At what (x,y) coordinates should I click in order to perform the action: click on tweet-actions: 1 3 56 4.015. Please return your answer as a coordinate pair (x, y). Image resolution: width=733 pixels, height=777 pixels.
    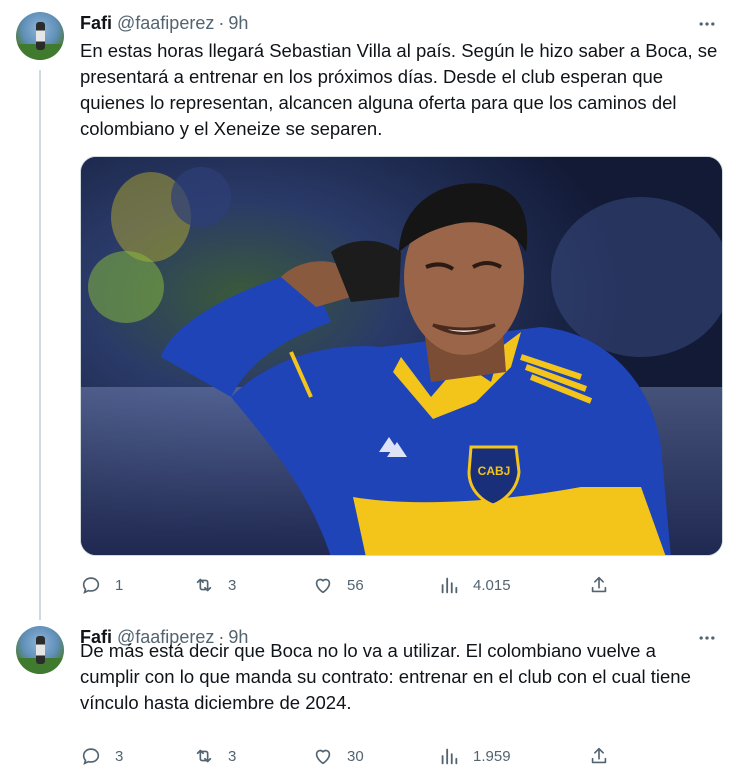
    Looking at the image, I should click on (350, 585).